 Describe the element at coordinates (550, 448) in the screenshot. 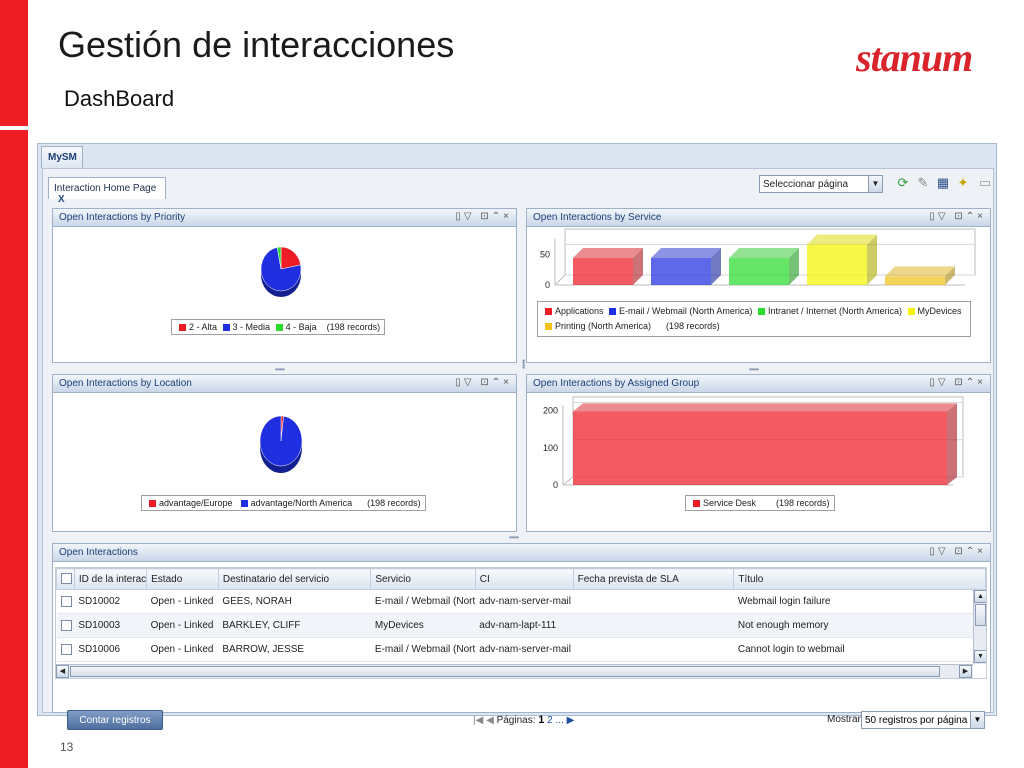

I see `y-tick-label: 100` at that location.